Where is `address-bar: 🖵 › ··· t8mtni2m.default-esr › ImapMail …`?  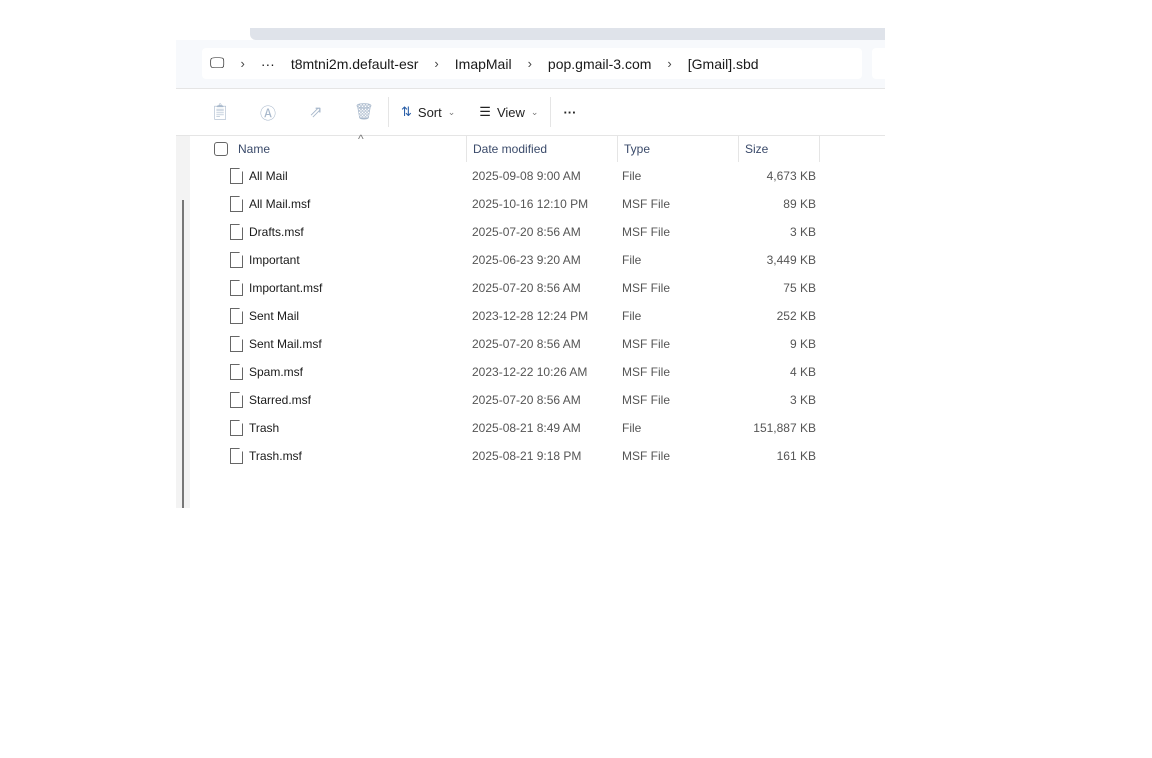 address-bar: 🖵 › ··· t8mtni2m.default-esr › ImapMail … is located at coordinates (532, 63).